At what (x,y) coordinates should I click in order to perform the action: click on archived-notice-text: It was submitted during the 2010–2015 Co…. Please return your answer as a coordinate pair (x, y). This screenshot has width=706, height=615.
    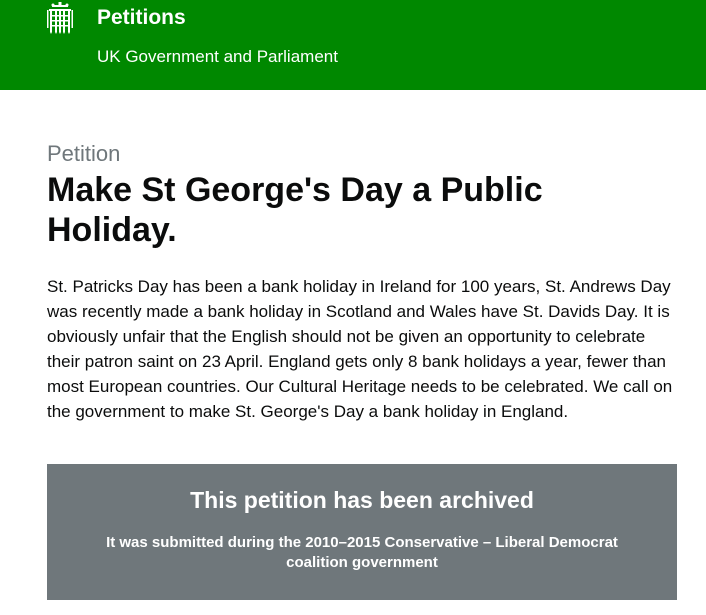
    Looking at the image, I should click on (362, 552).